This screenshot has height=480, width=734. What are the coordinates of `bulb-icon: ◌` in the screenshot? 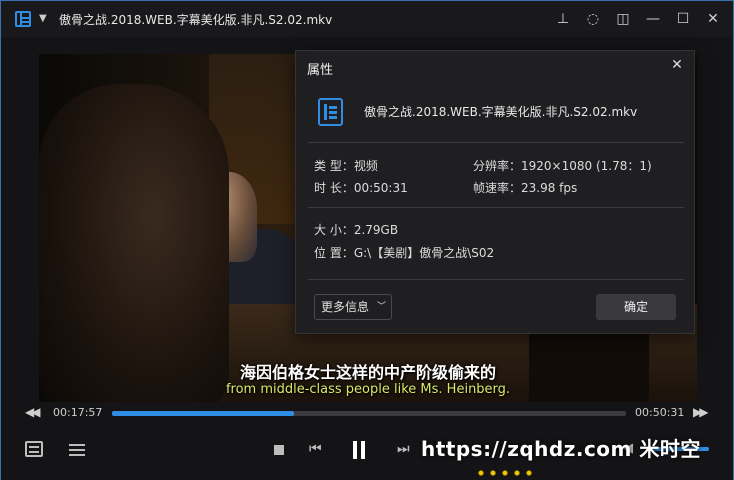 It's located at (593, 19).